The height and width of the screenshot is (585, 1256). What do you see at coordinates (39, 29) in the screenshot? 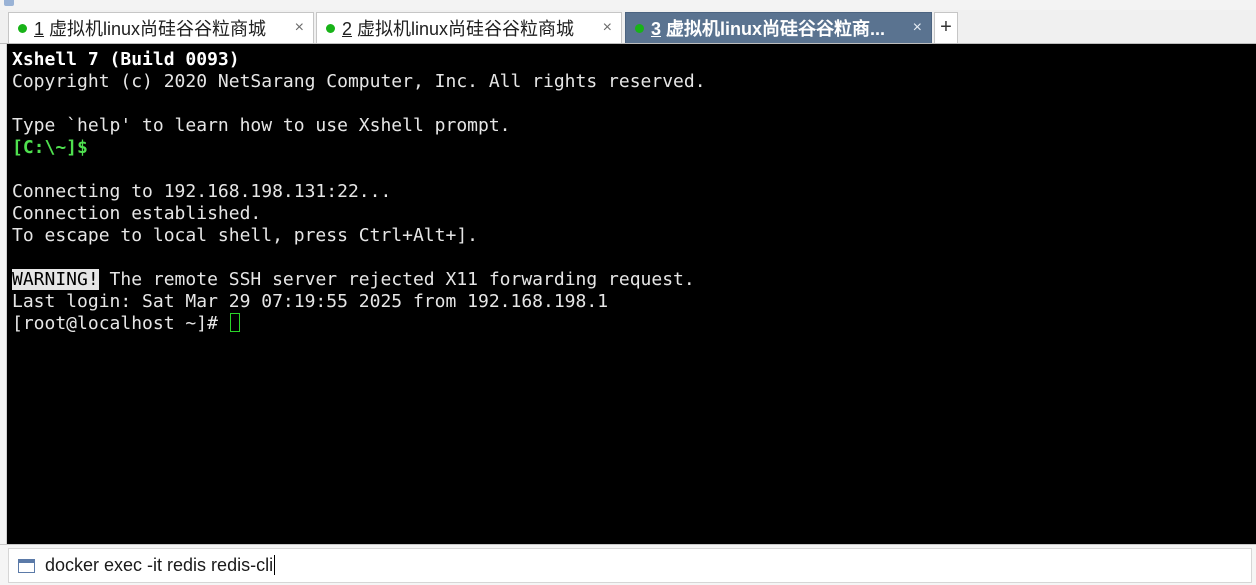
I see `tab-number: 1` at bounding box center [39, 29].